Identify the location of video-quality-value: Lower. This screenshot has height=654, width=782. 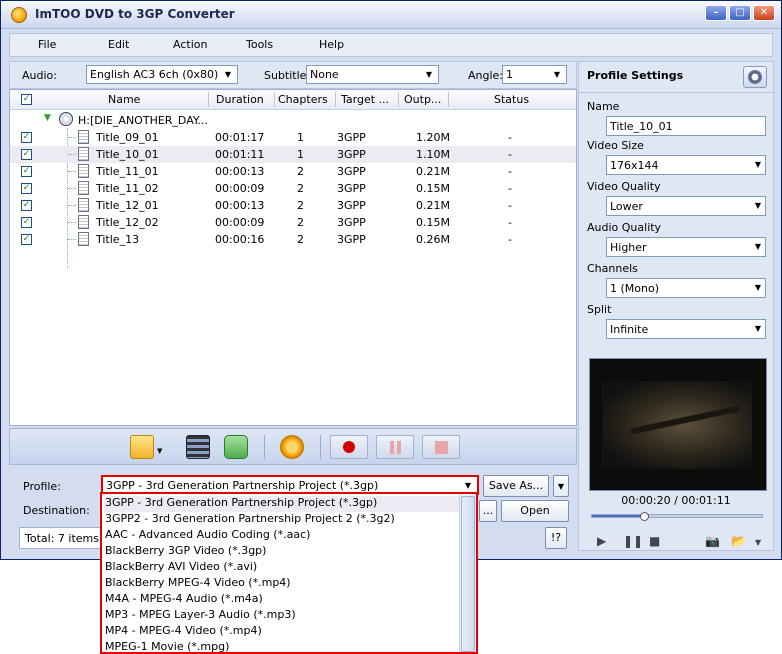
(626, 206).